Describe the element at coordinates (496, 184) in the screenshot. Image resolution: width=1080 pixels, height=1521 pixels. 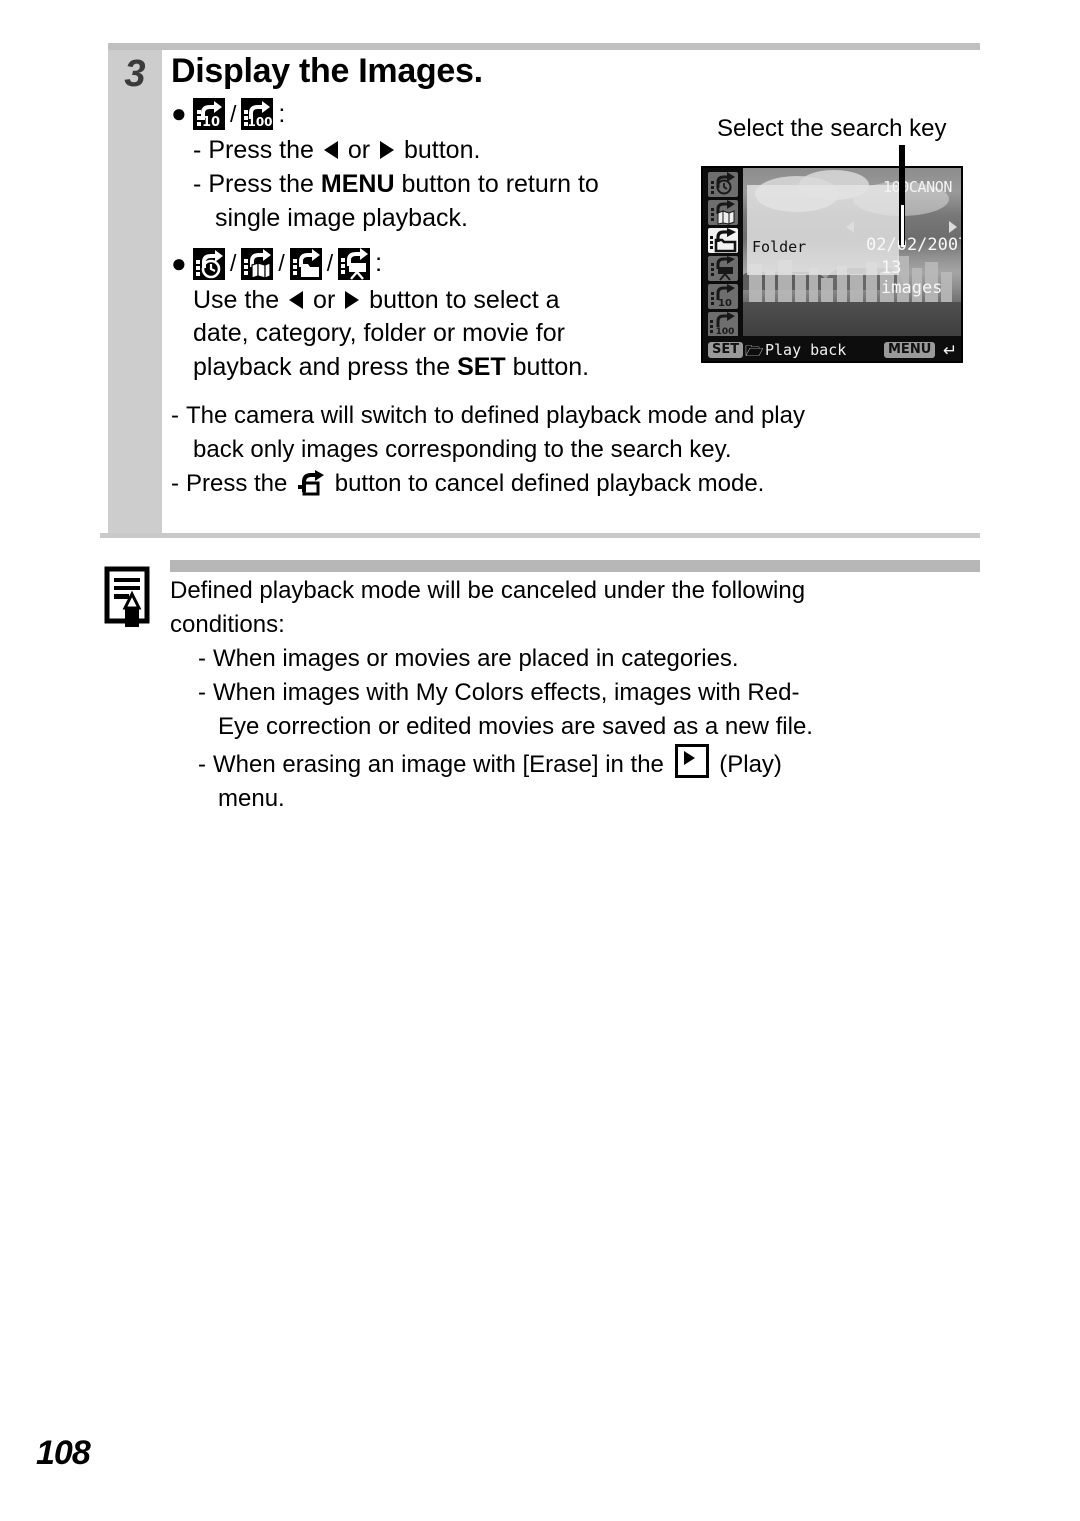
I see `line-text-after: button to return to` at that location.